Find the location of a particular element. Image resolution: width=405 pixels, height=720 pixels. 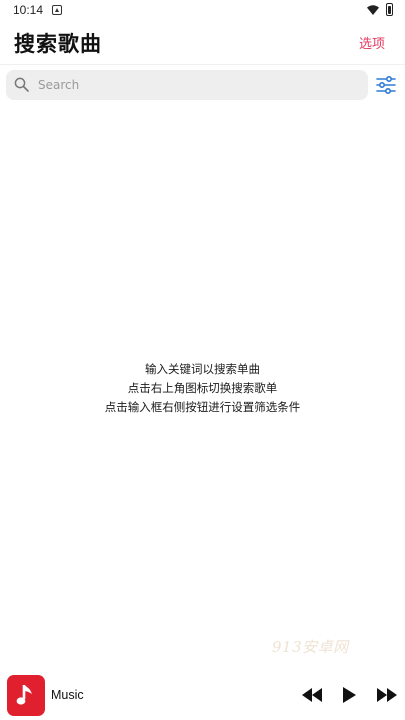

track-title: Music is located at coordinates (67, 695).